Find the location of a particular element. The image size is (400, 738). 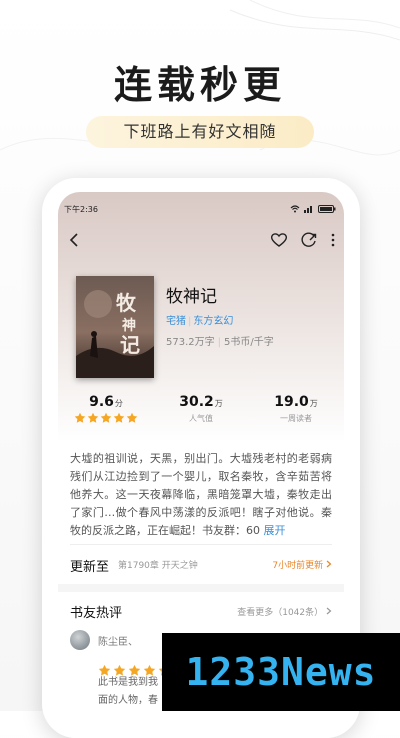

expand-link: 展开 is located at coordinates (275, 530).